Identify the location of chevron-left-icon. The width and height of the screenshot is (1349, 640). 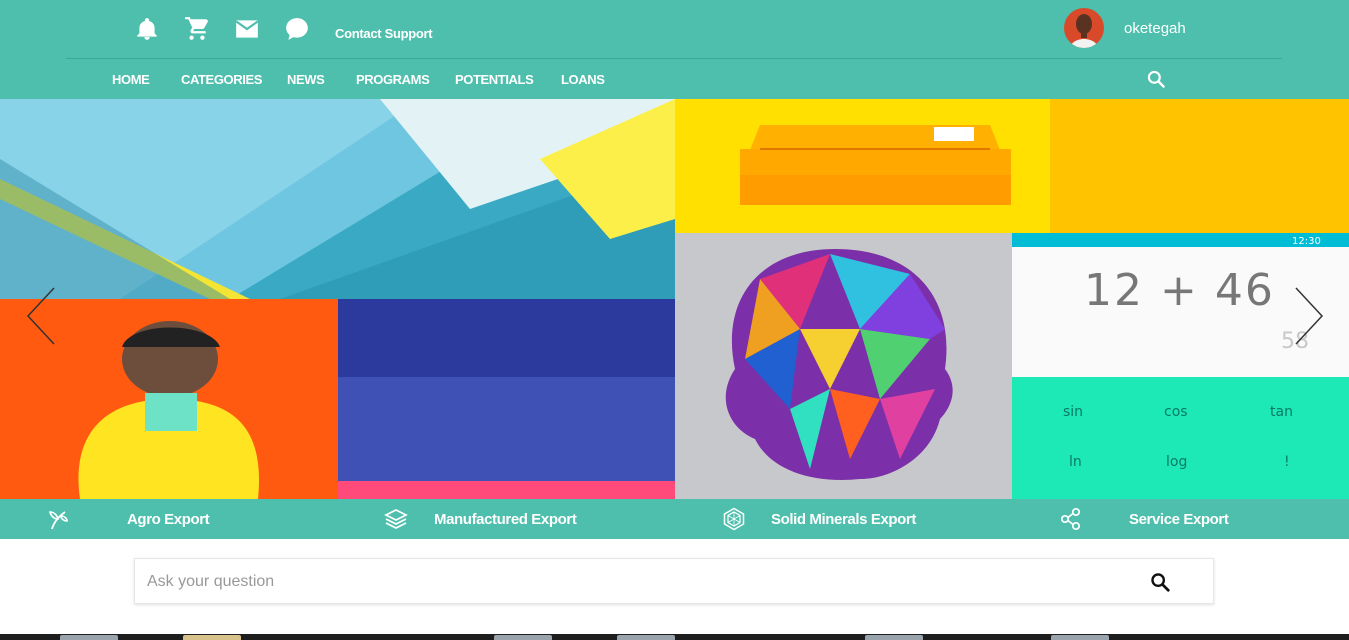
(40, 316).